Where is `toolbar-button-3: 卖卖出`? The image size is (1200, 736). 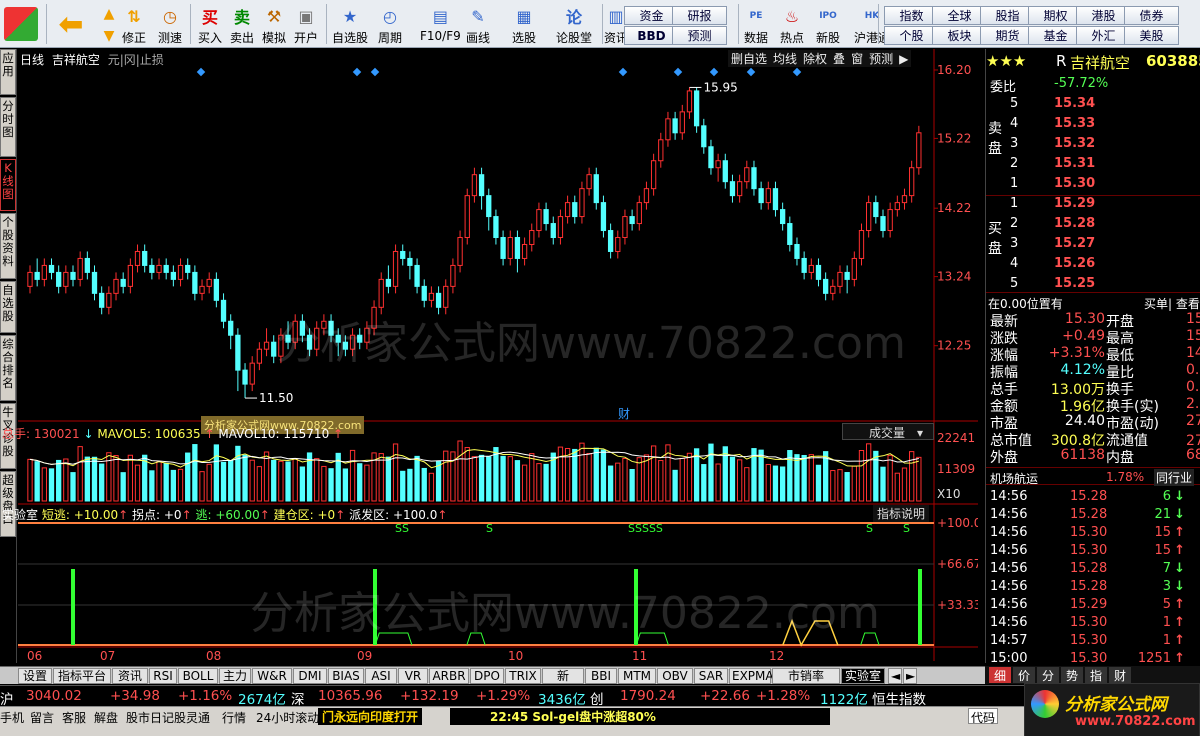 toolbar-button-3: 卖卖出 is located at coordinates (242, 24).